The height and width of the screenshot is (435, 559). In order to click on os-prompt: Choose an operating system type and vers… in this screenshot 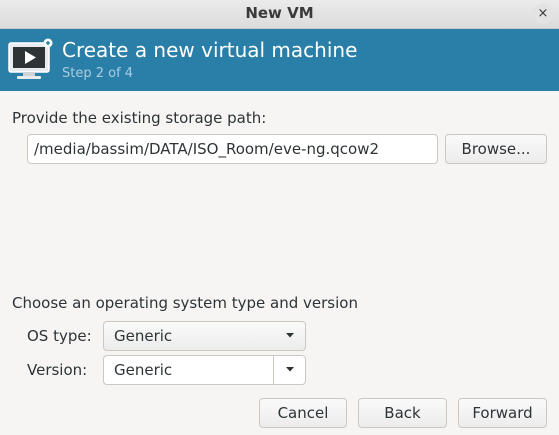, I will do `click(185, 303)`.